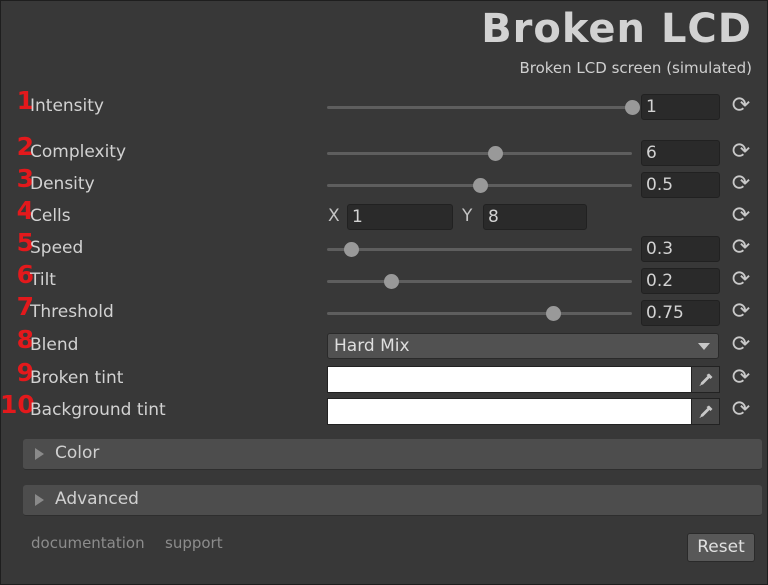 Image resolution: width=768 pixels, height=585 pixels. I want to click on speed-field: 0.3, so click(680, 249).